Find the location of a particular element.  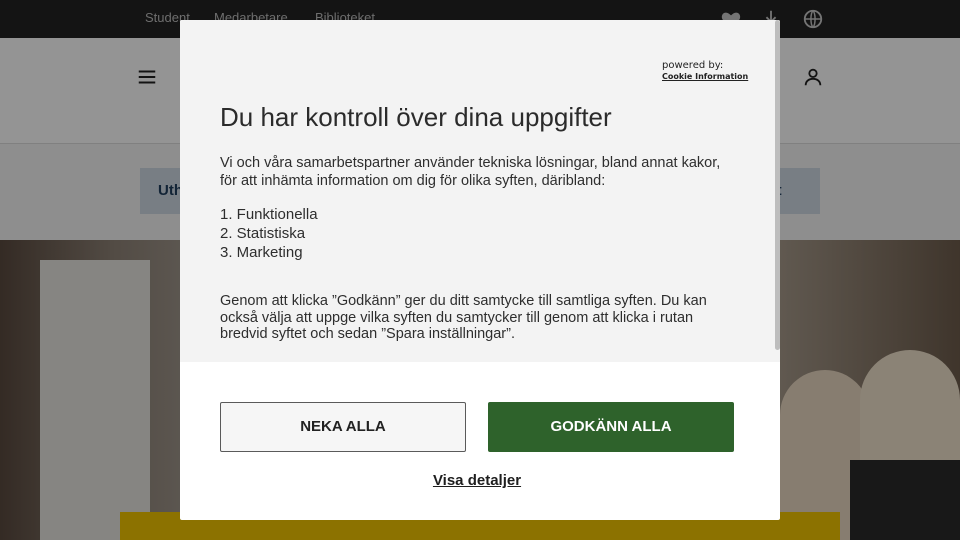

show-details-link: Visa detaljer is located at coordinates (477, 480).